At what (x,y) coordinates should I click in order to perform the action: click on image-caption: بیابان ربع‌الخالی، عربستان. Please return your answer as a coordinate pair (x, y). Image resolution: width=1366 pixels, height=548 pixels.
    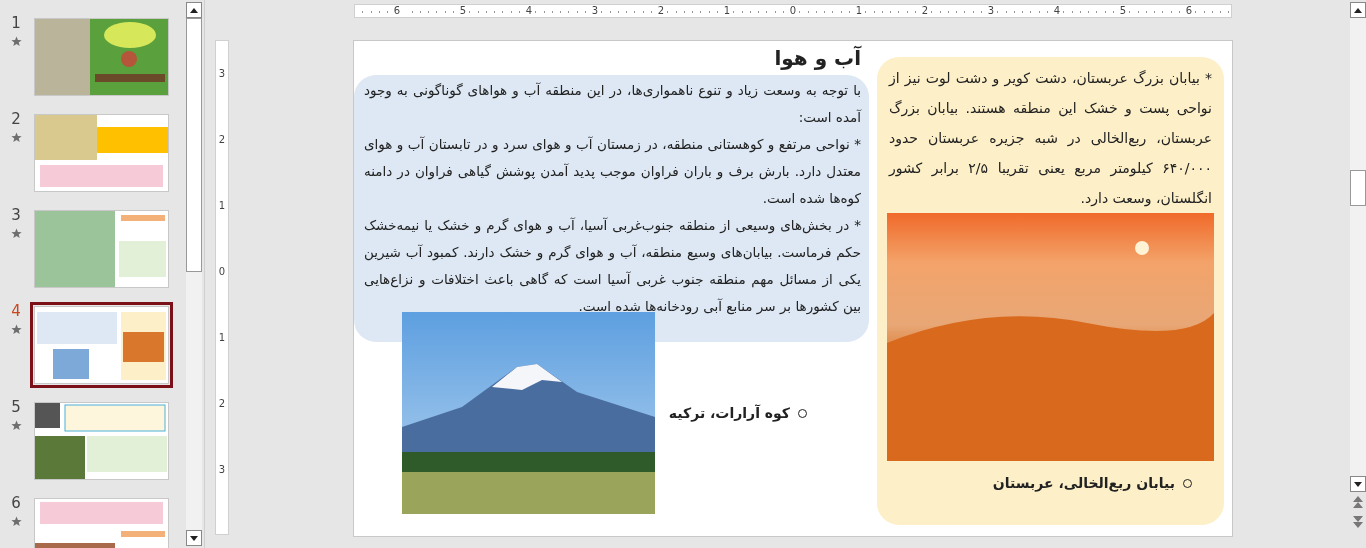
    Looking at the image, I should click on (1083, 483).